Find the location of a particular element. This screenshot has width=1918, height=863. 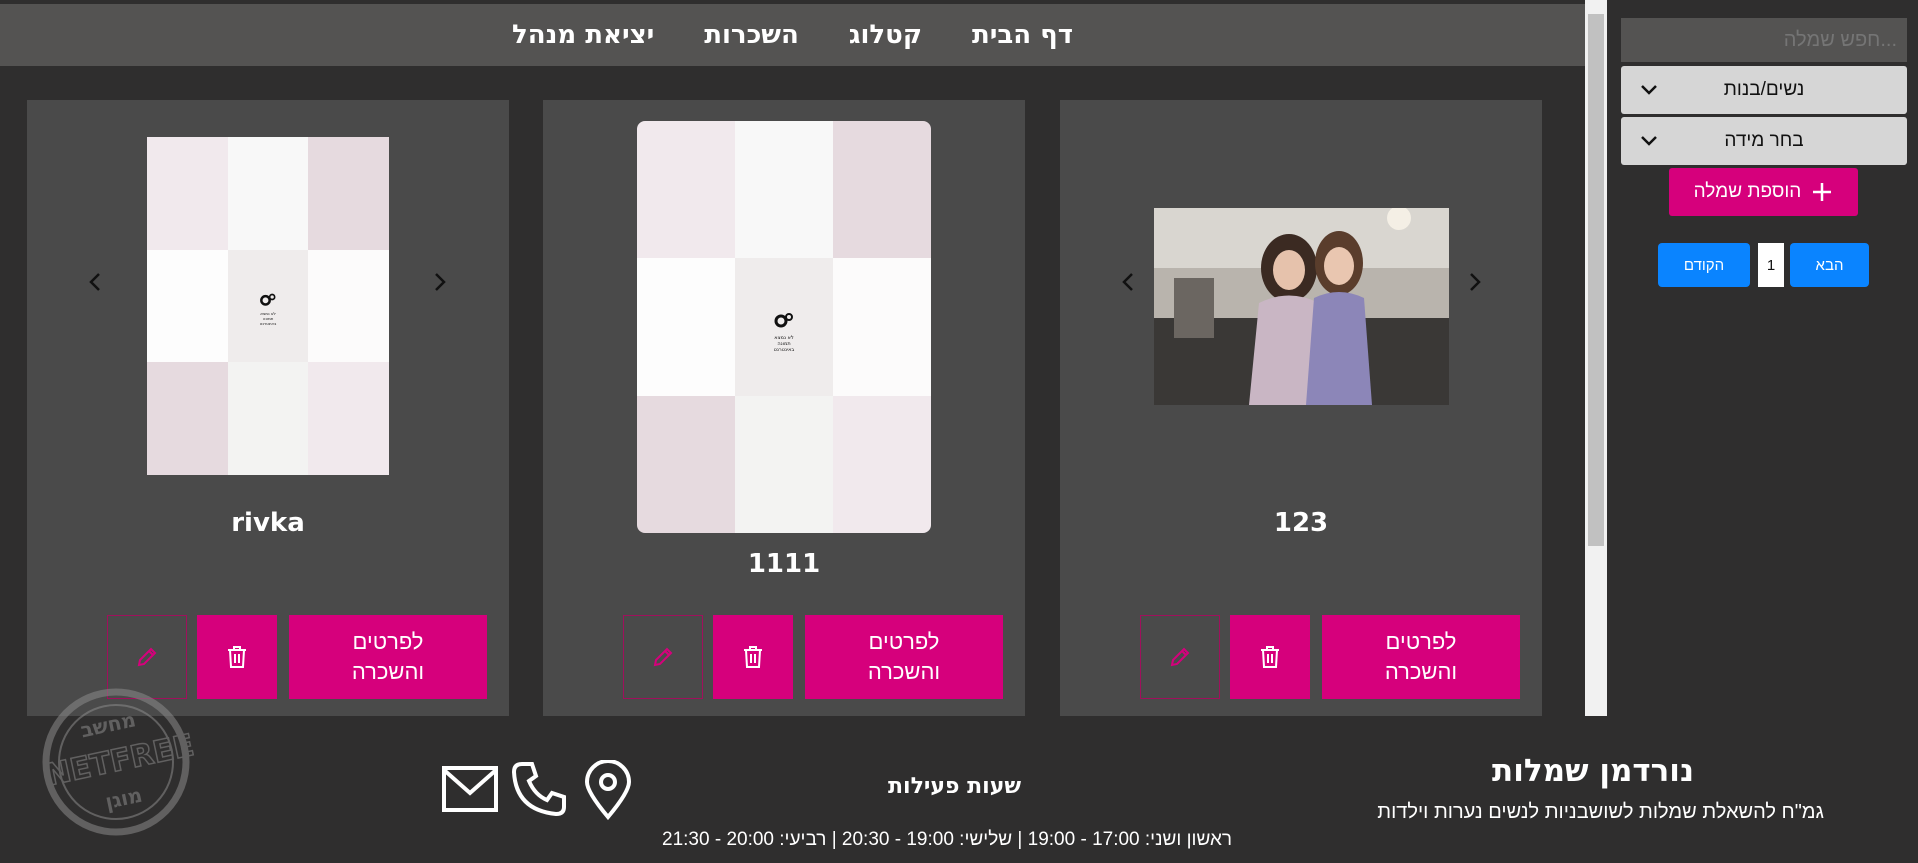

page-number: 1 is located at coordinates (1771, 265).